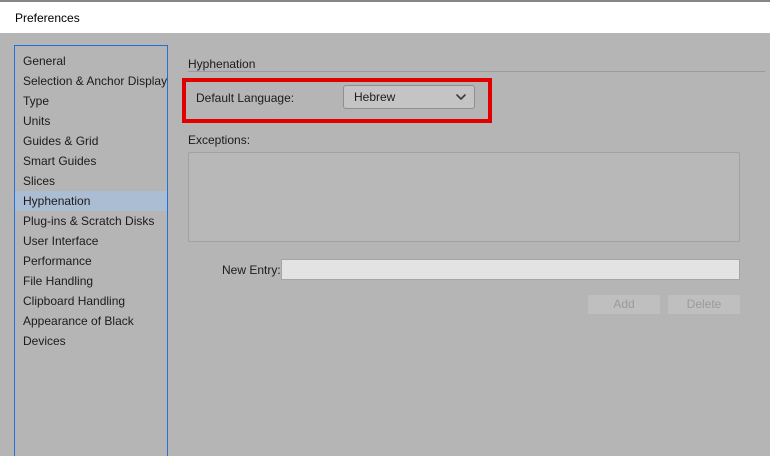 This screenshot has height=456, width=770. Describe the element at coordinates (704, 304) in the screenshot. I see `delete-button: Delete` at that location.